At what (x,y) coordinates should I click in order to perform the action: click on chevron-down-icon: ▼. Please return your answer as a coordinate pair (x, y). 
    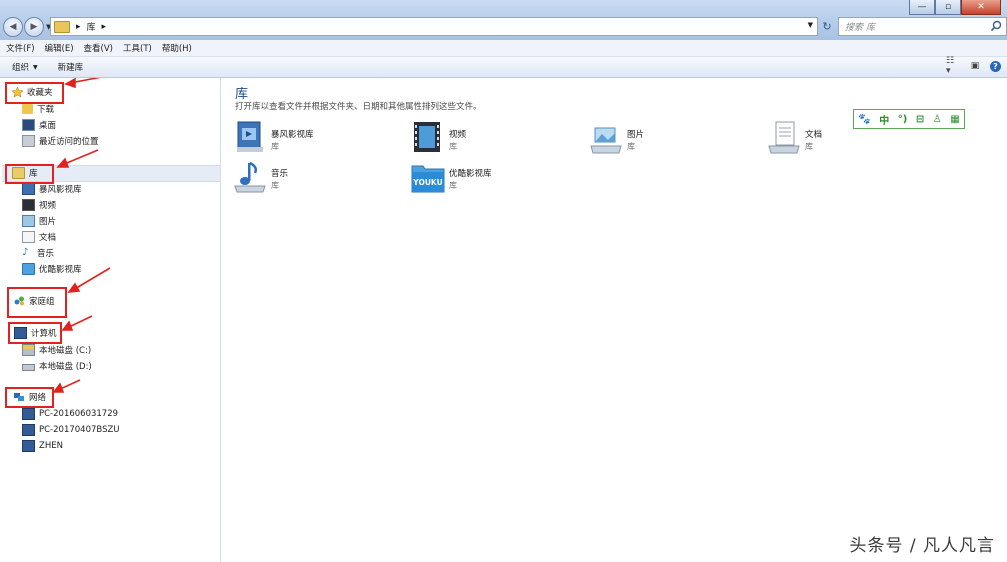
    Looking at the image, I should click on (35, 67).